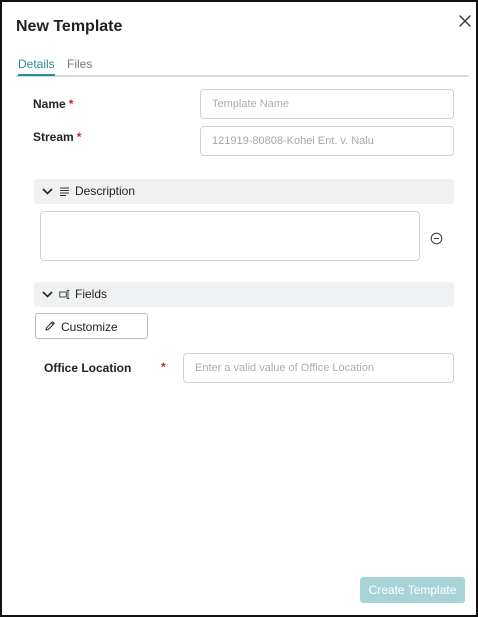 The image size is (478, 618). I want to click on stream-value: 121919-80808-Kohei Ent. v. Nalu, so click(293, 141).